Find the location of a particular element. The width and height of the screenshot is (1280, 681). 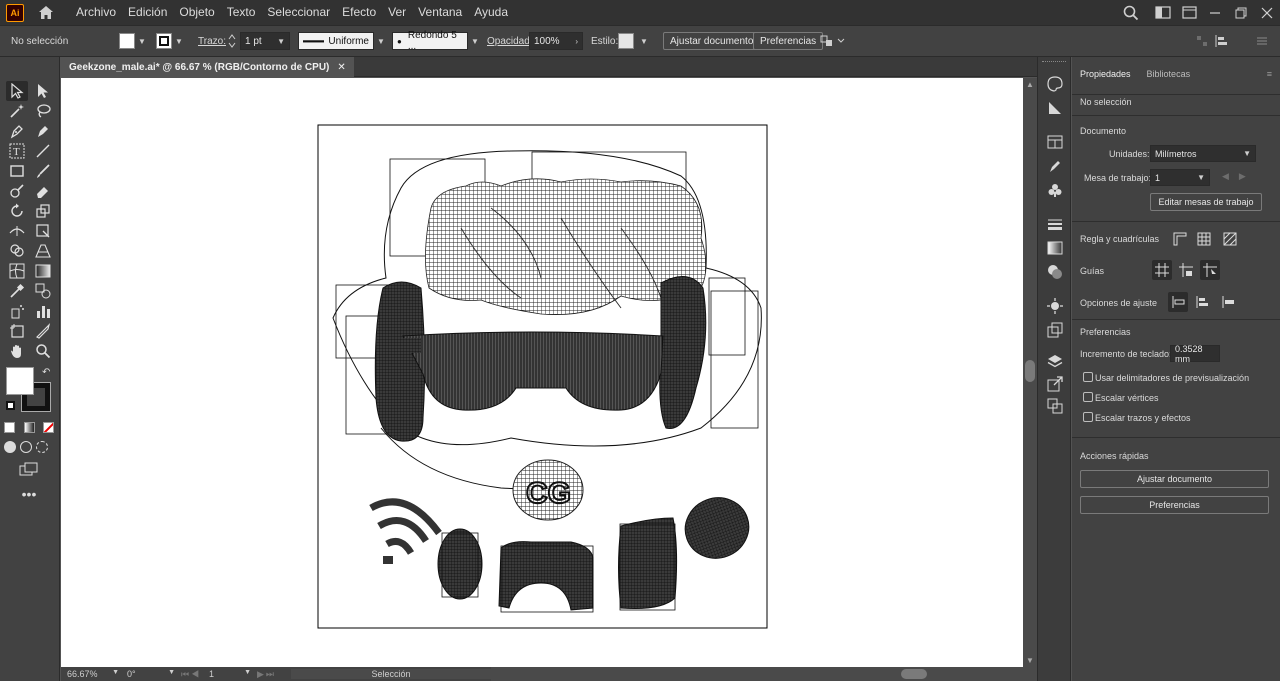

vertical-scroll-thumb is located at coordinates (1030, 371).